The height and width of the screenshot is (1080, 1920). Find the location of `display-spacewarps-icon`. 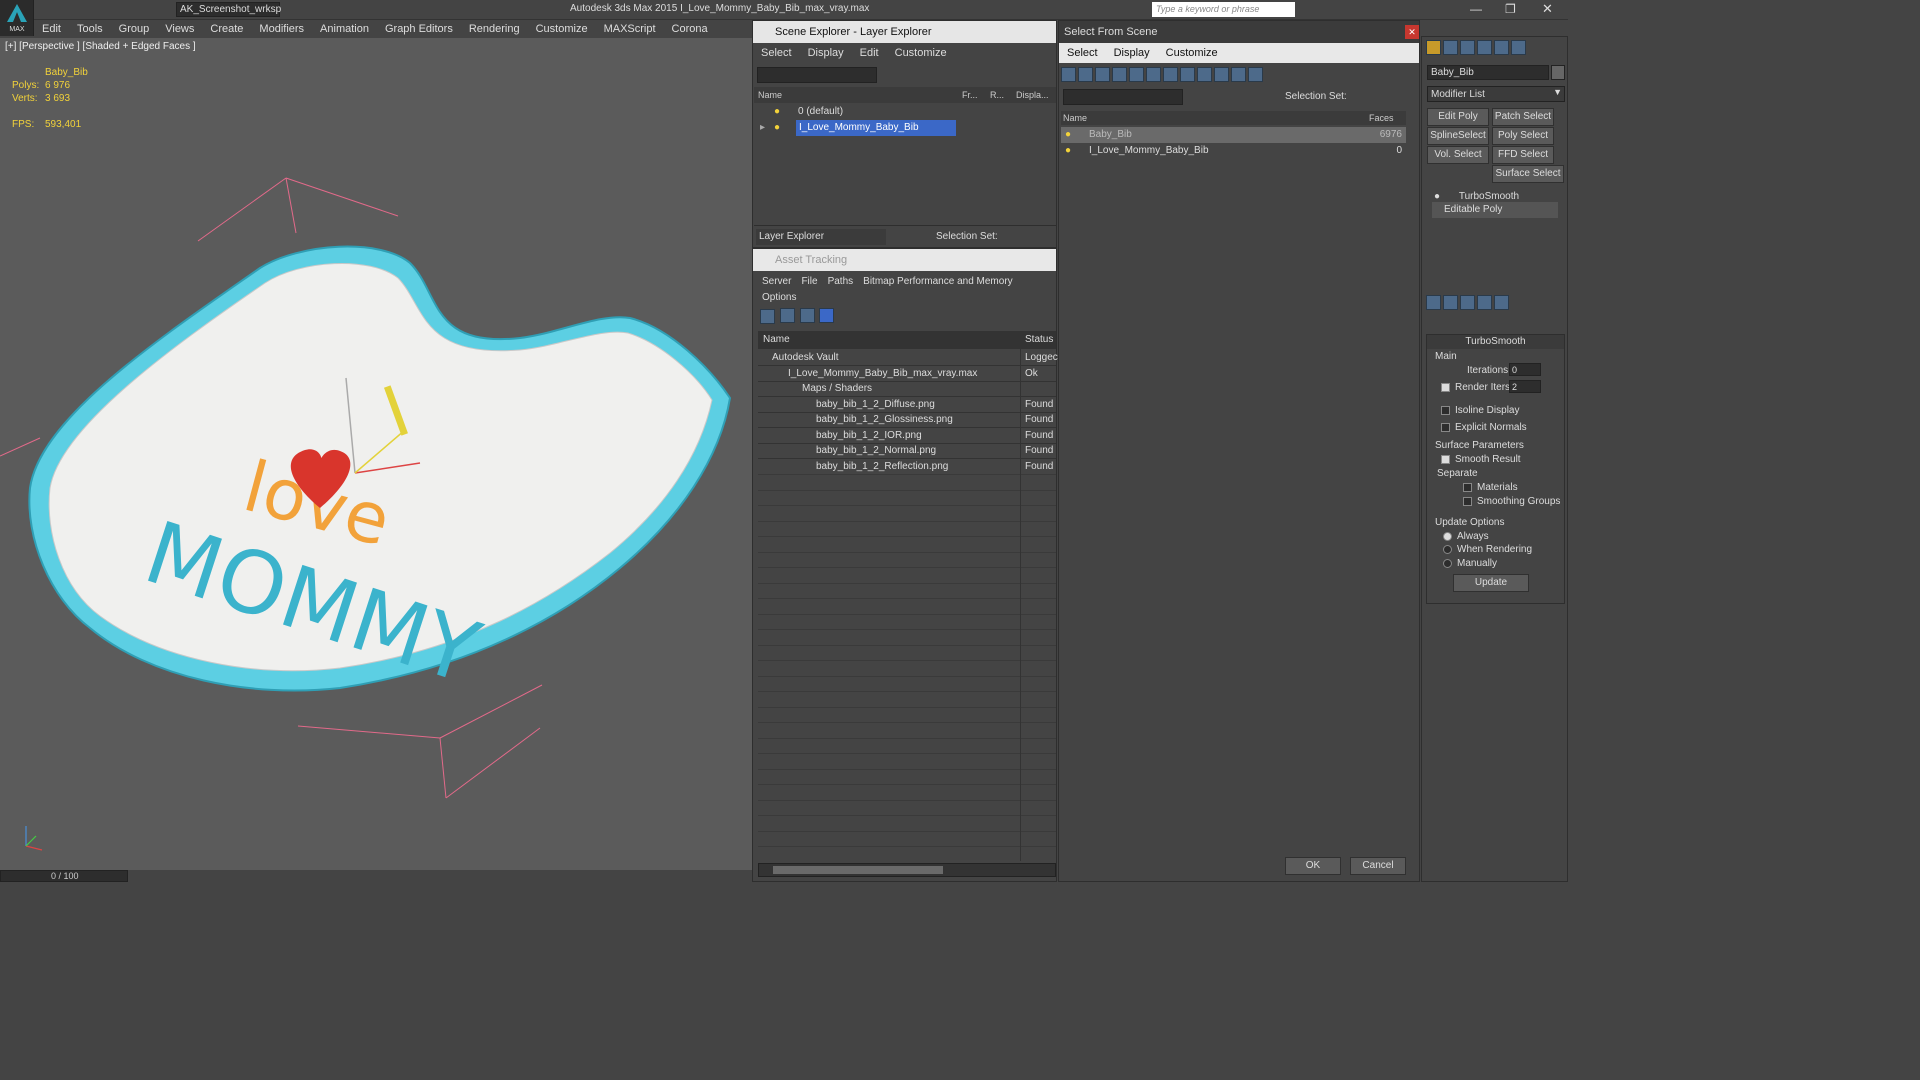

display-spacewarps-icon is located at coordinates (1153, 74).